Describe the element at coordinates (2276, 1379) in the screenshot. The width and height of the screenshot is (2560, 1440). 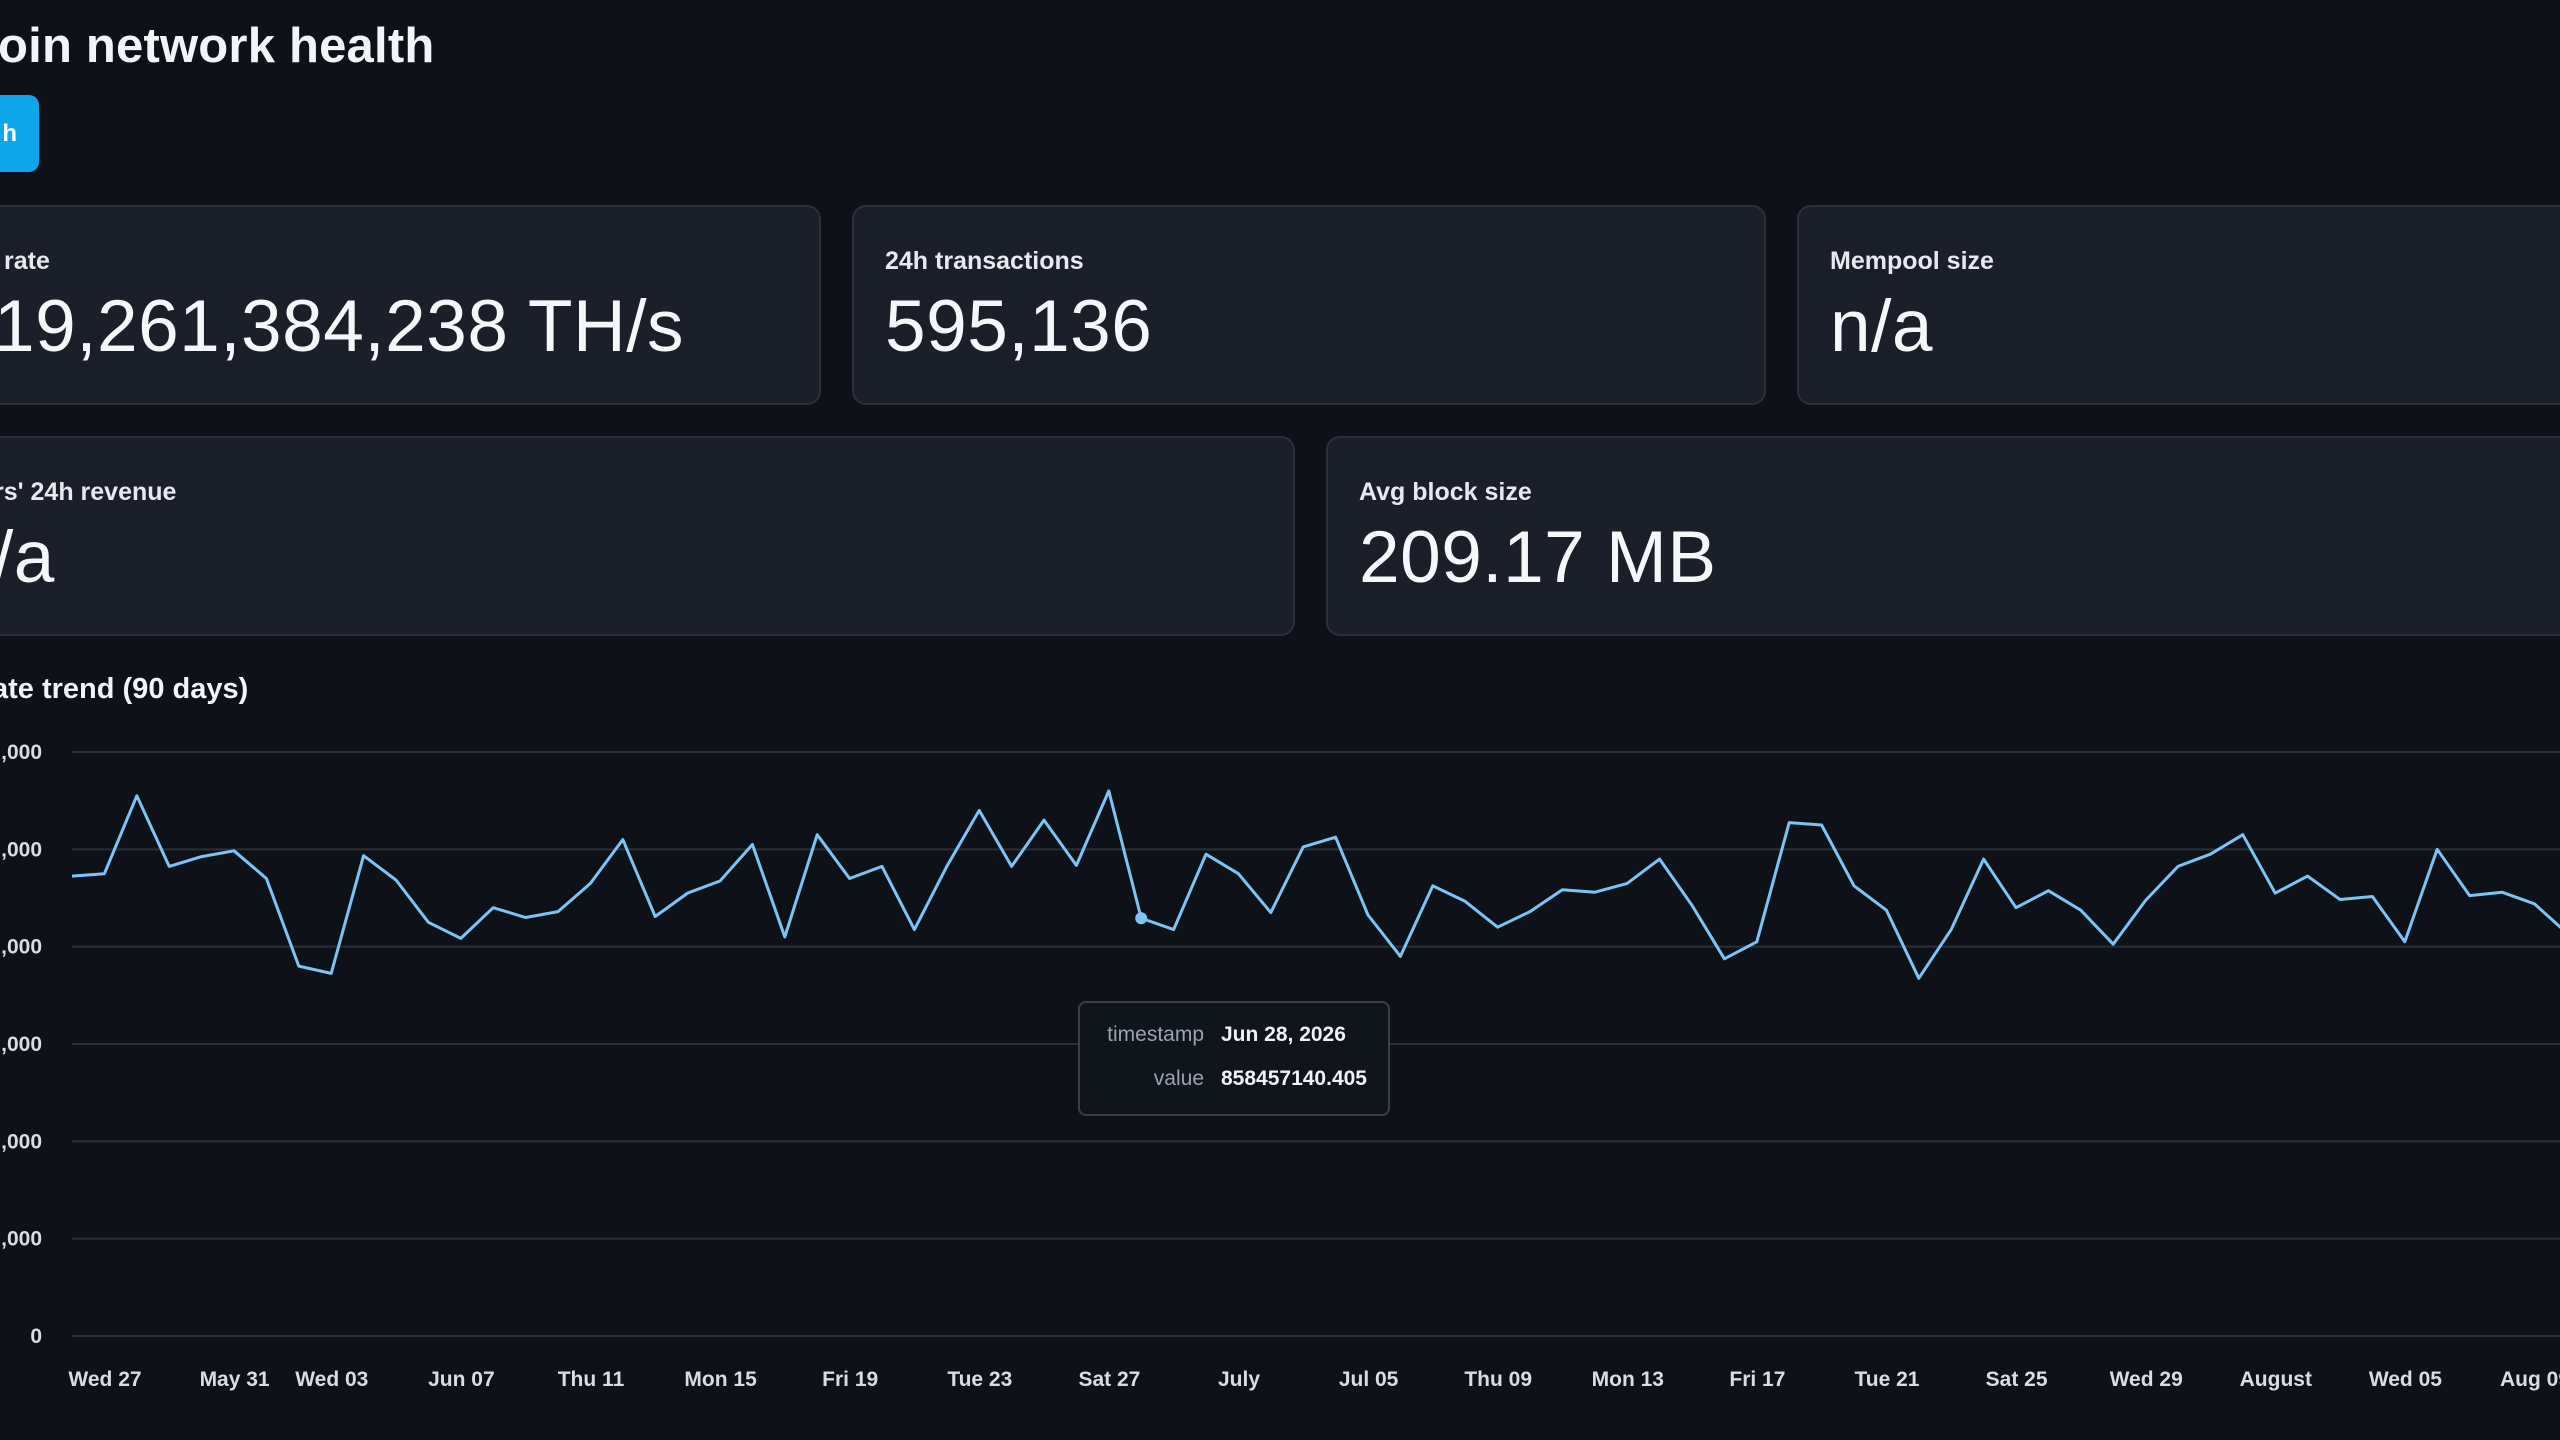
I see `x-tick-label: August` at that location.